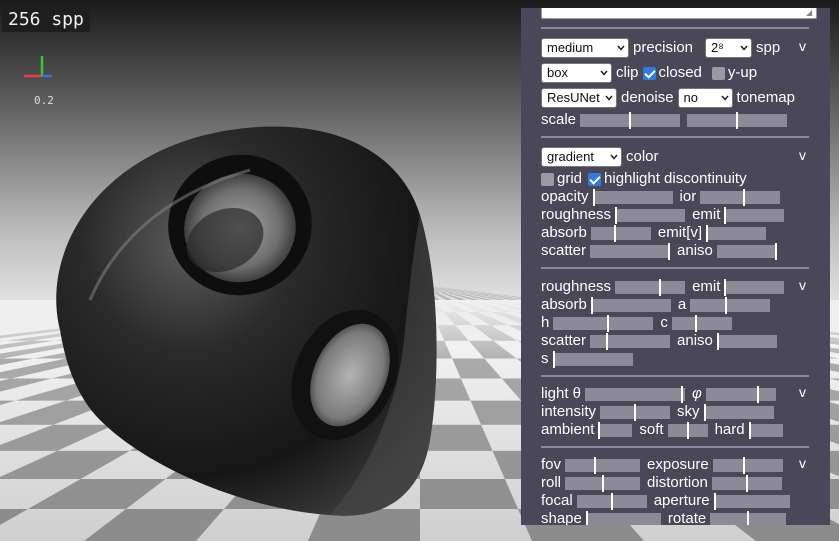  I want to click on light-theta-slider, so click(635, 394).